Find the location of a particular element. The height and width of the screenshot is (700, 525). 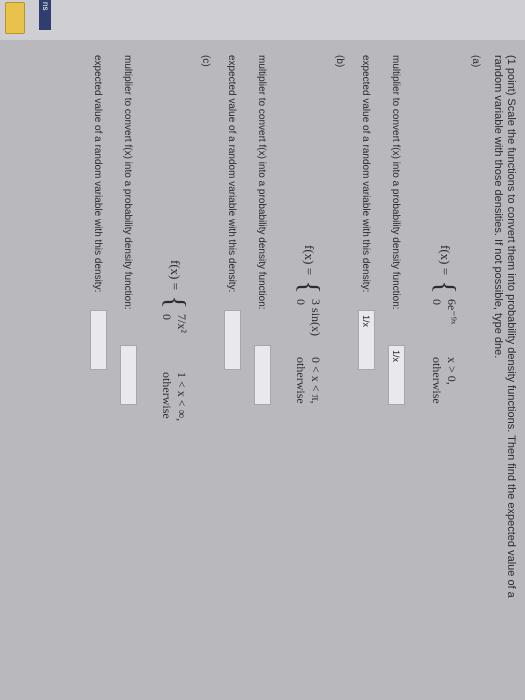

part-a-multiplier-input: 1/x is located at coordinates (396, 375).